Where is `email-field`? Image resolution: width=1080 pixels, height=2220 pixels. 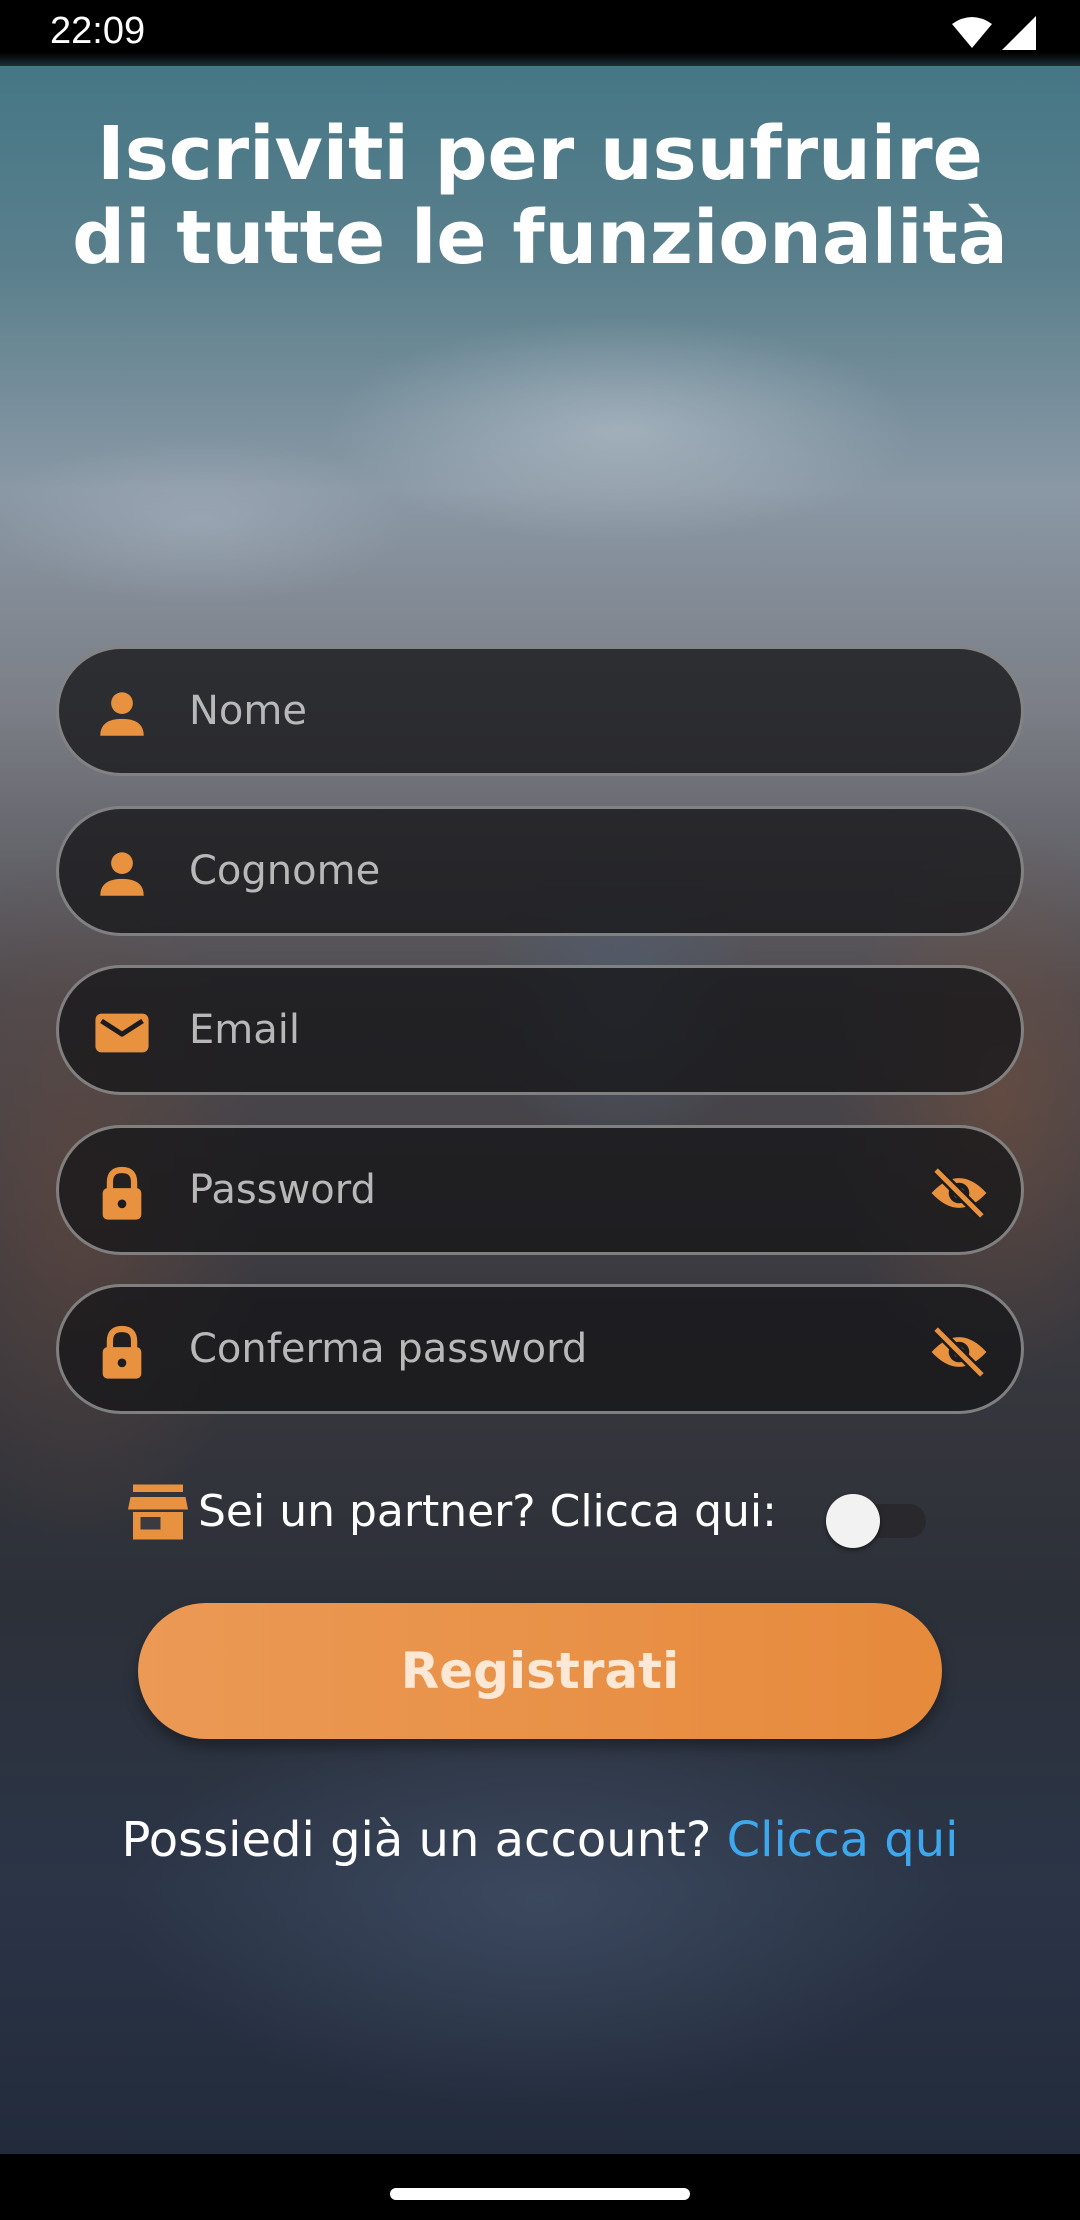
email-field is located at coordinates (540, 1030).